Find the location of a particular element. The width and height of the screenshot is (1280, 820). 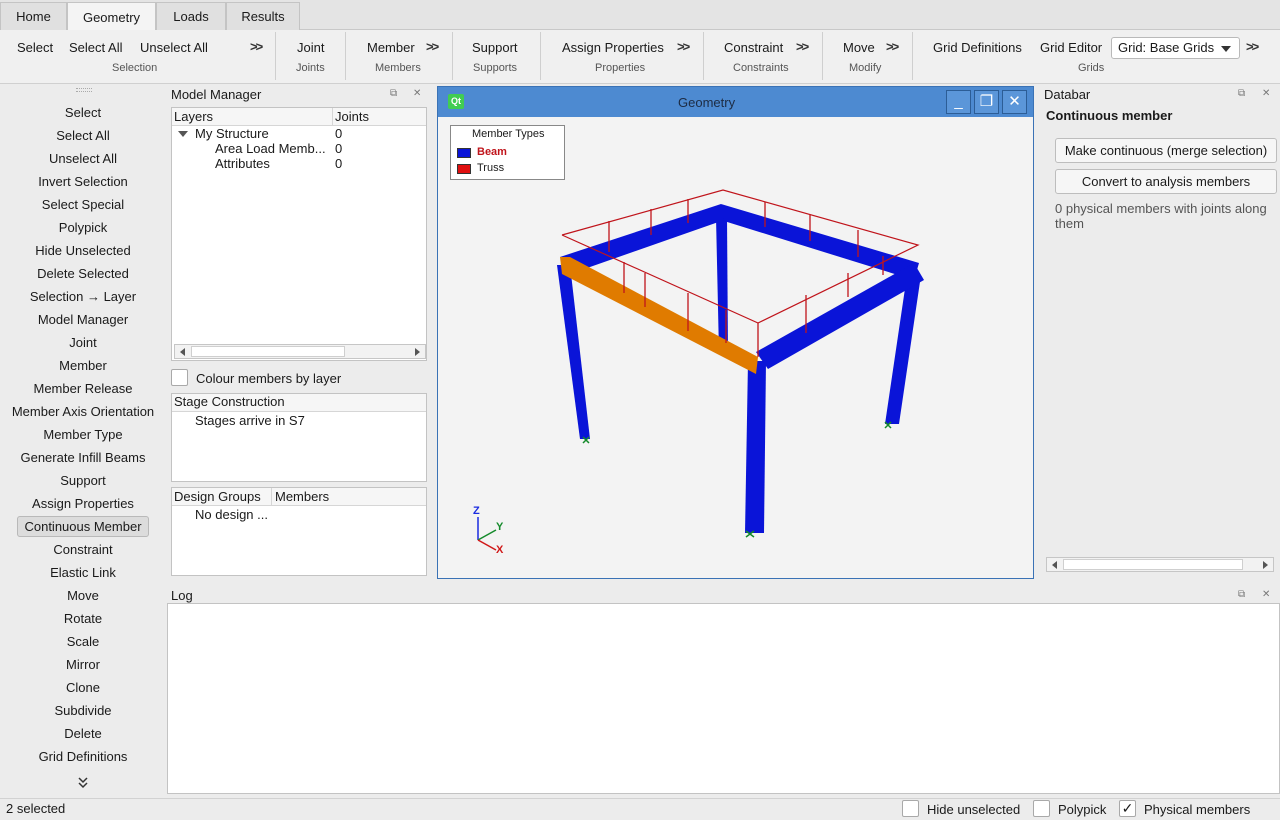

beam-front-selected is located at coordinates (659, 315).